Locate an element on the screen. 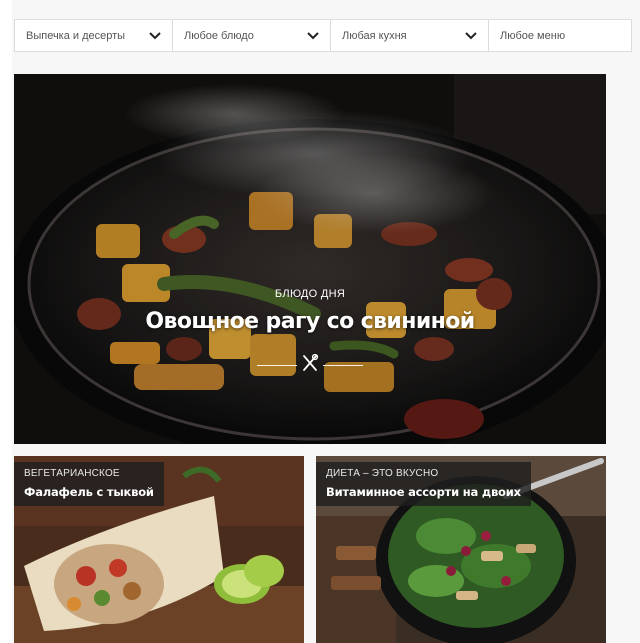  card-title: Фалафель с тыквой is located at coordinates (89, 492).